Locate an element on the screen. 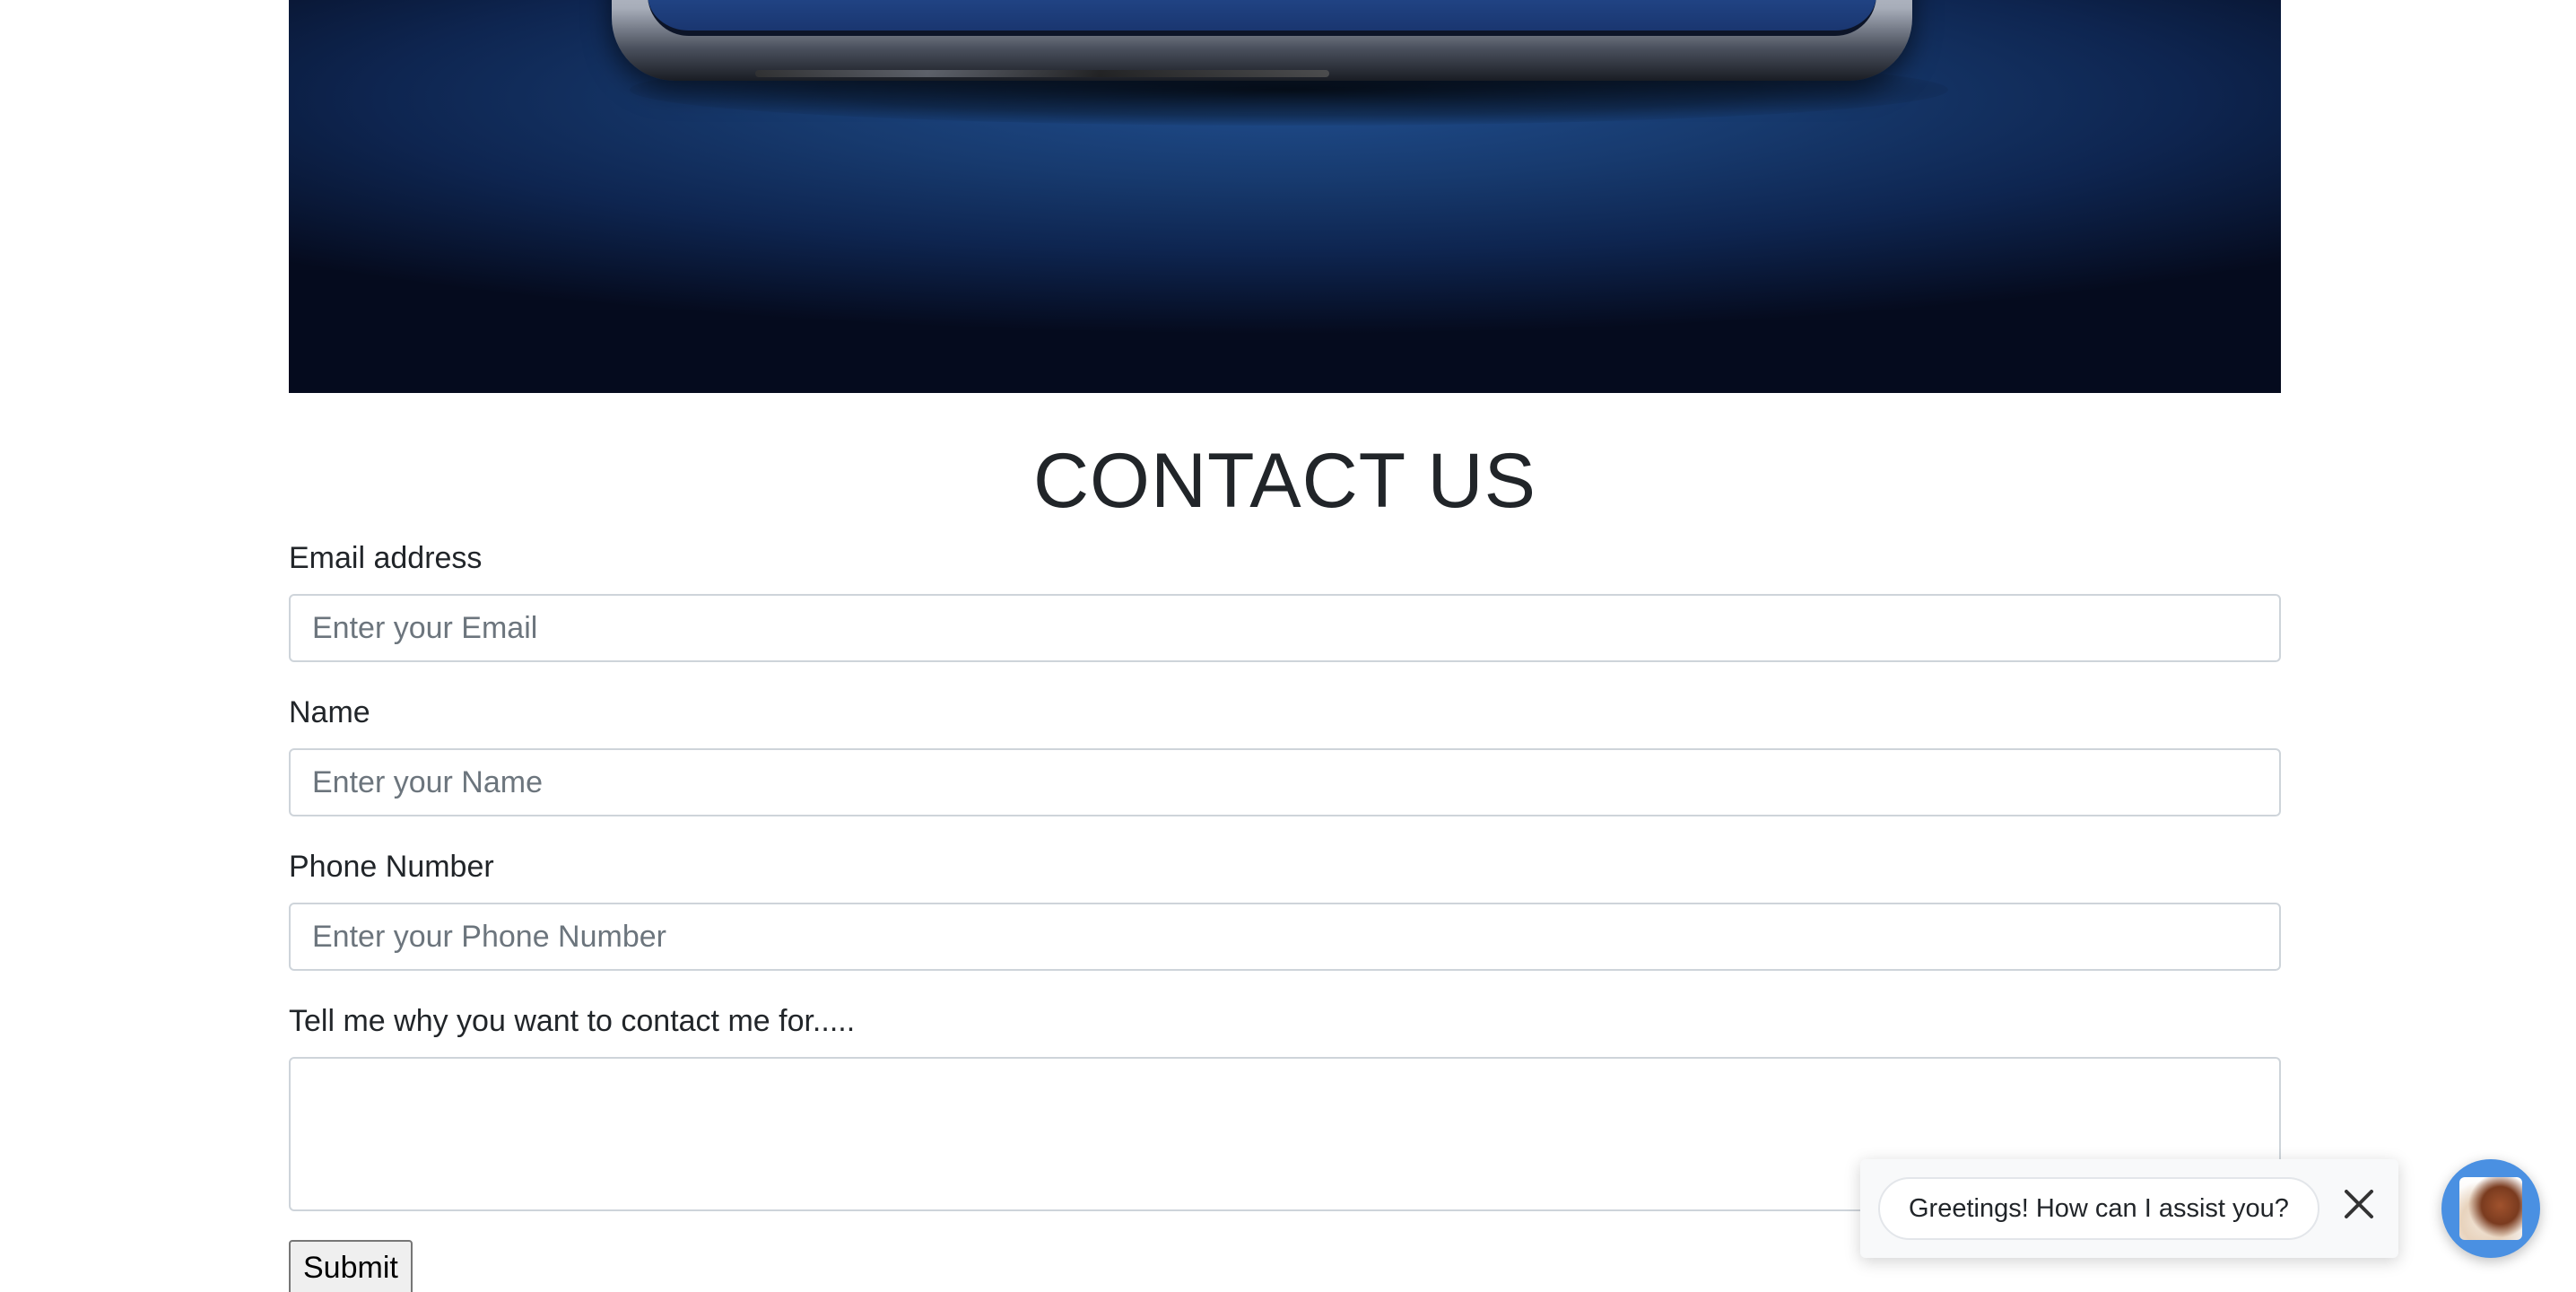 This screenshot has width=2576, height=1292. phone-field is located at coordinates (1285, 937).